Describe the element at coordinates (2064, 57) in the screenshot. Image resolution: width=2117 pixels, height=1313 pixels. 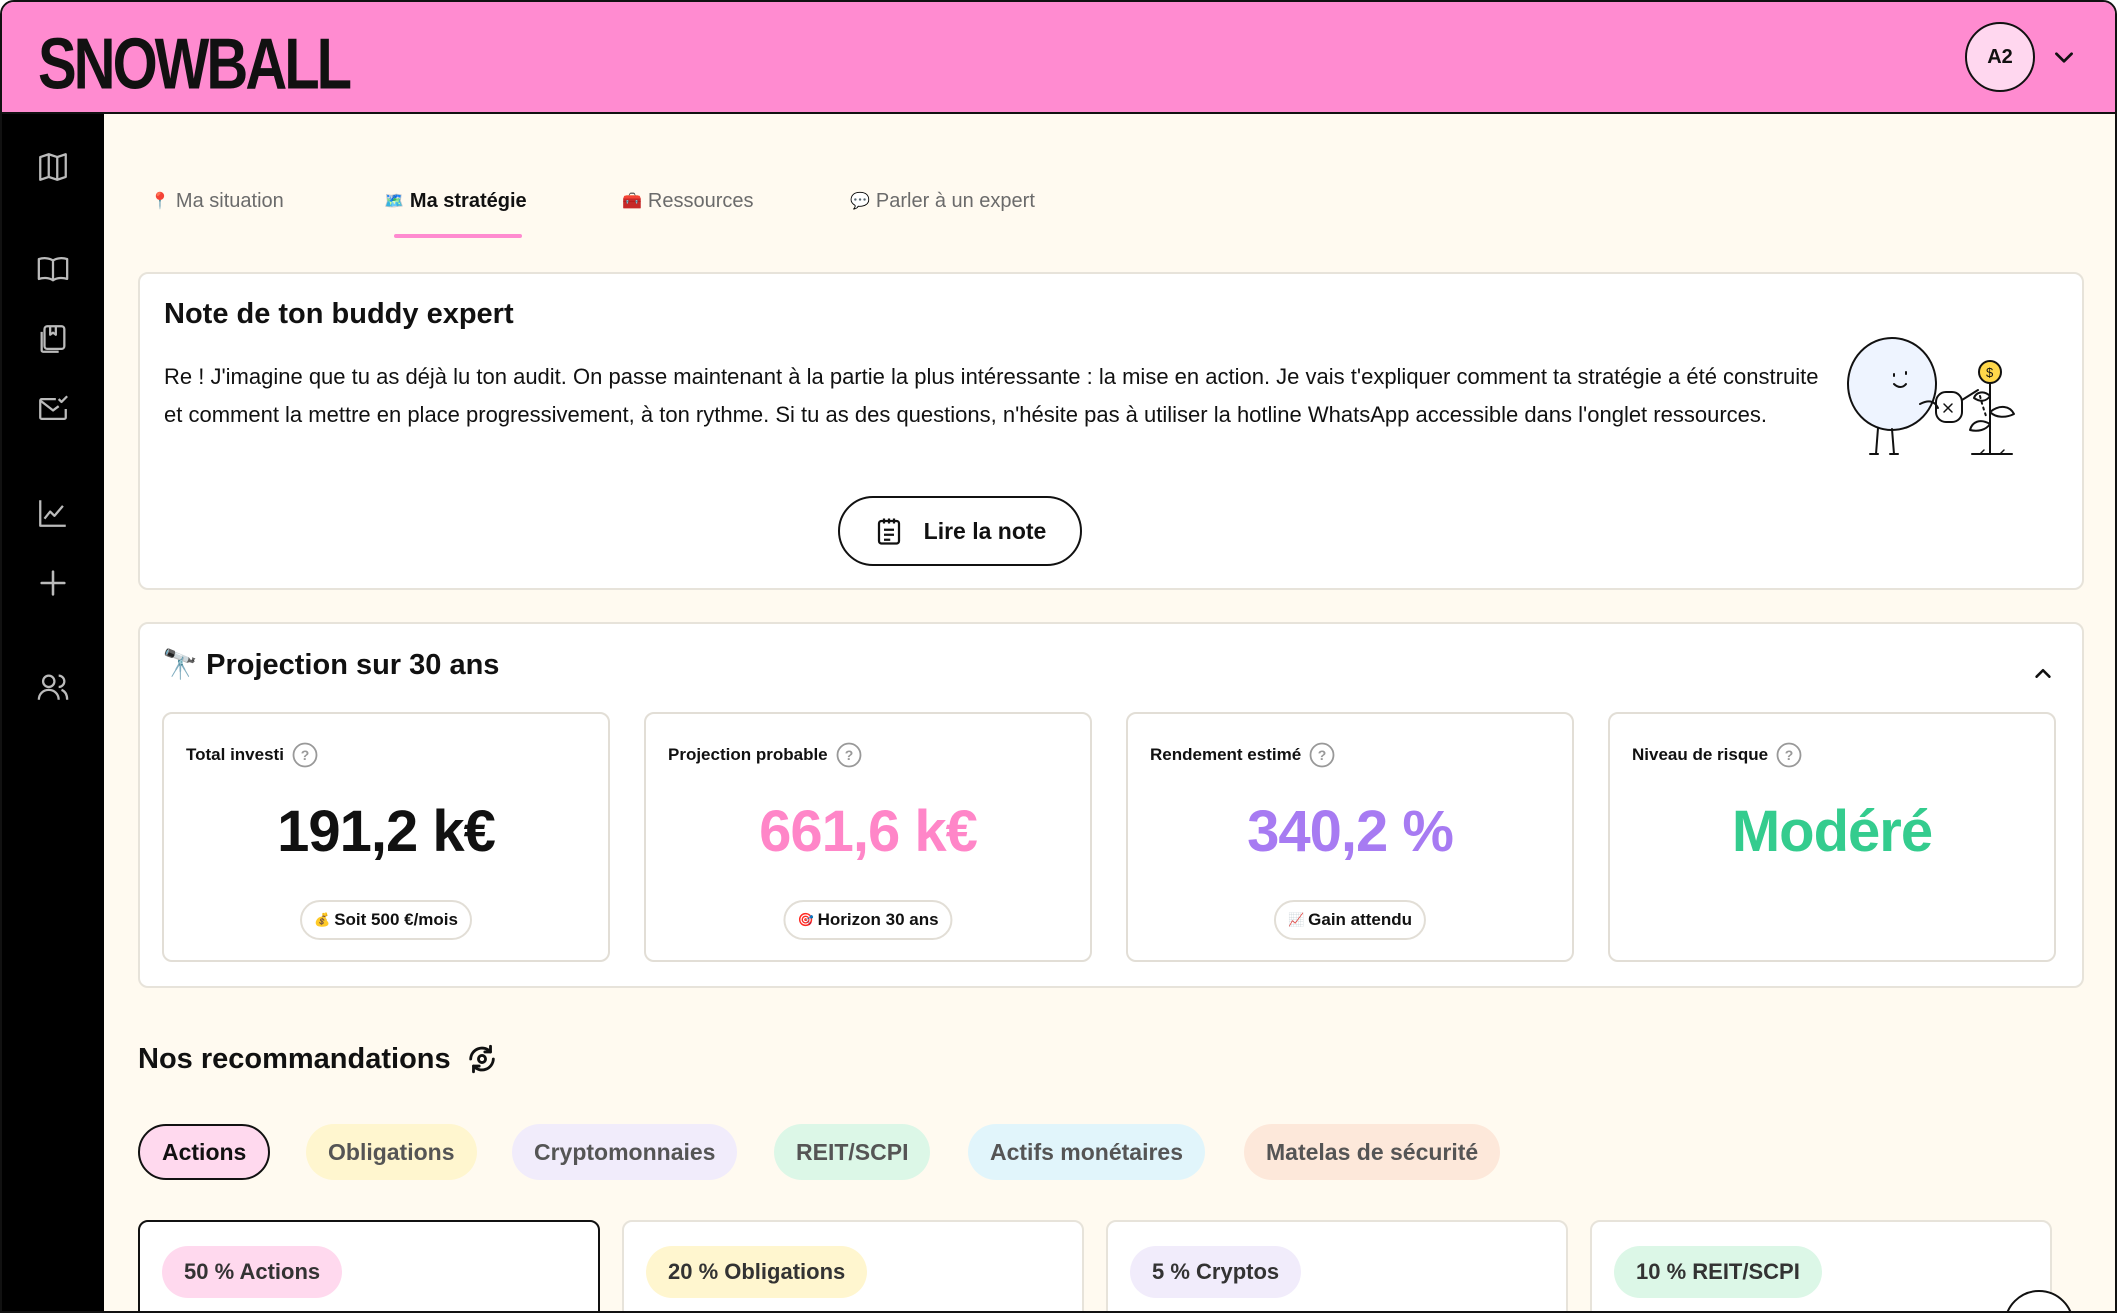
I see `chevron-down-icon` at that location.